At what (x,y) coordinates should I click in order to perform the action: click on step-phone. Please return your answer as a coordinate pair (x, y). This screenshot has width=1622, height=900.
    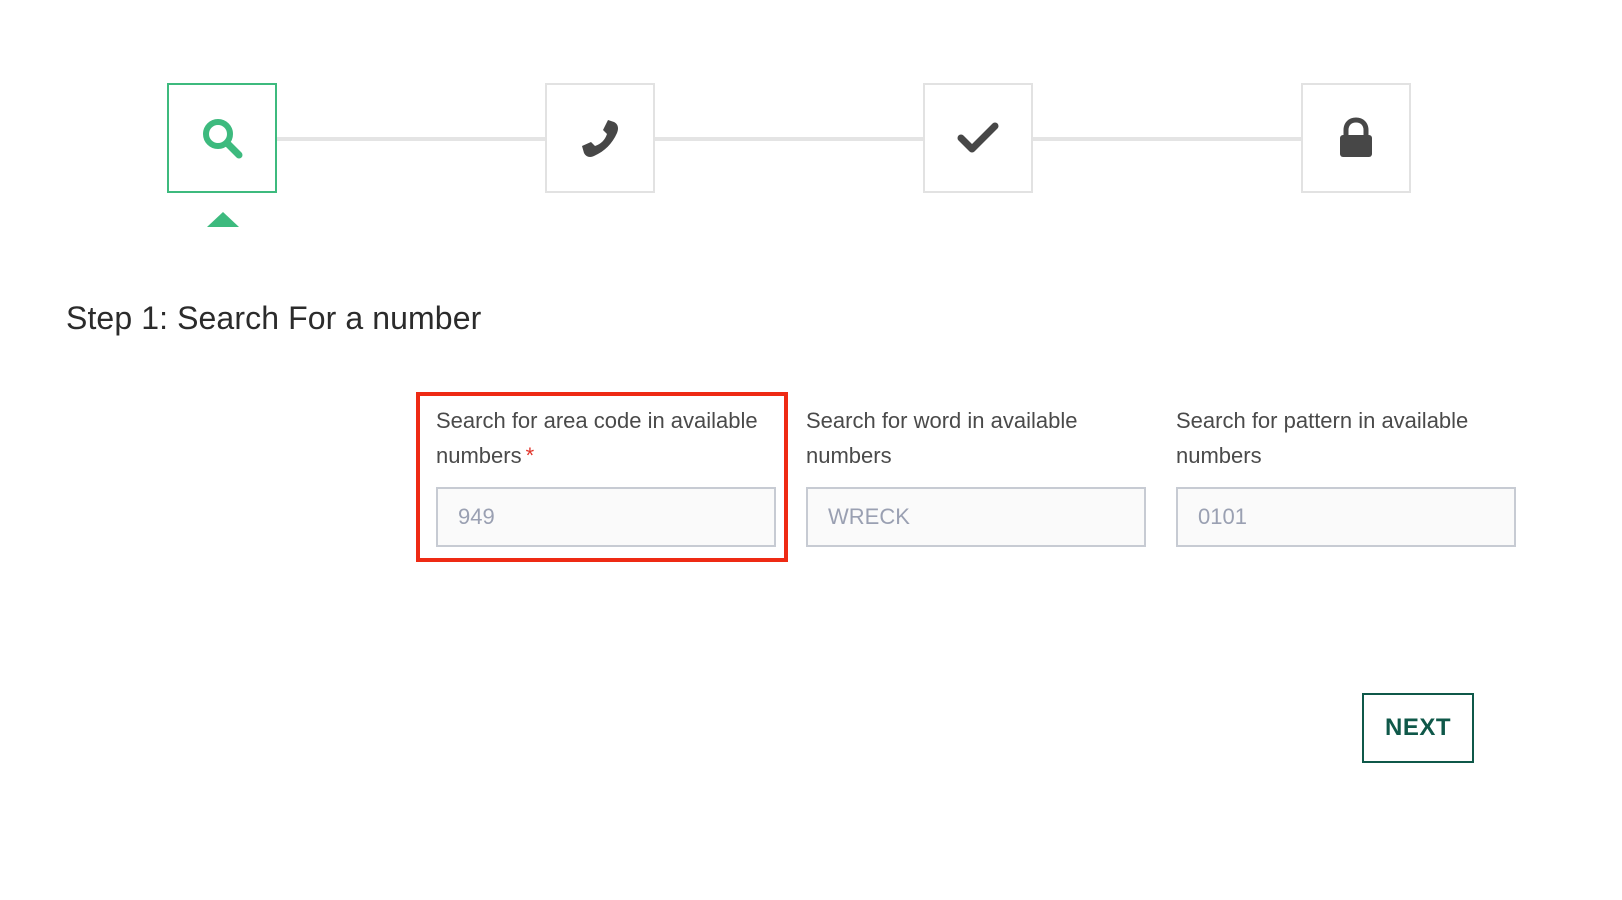
    Looking at the image, I should click on (600, 138).